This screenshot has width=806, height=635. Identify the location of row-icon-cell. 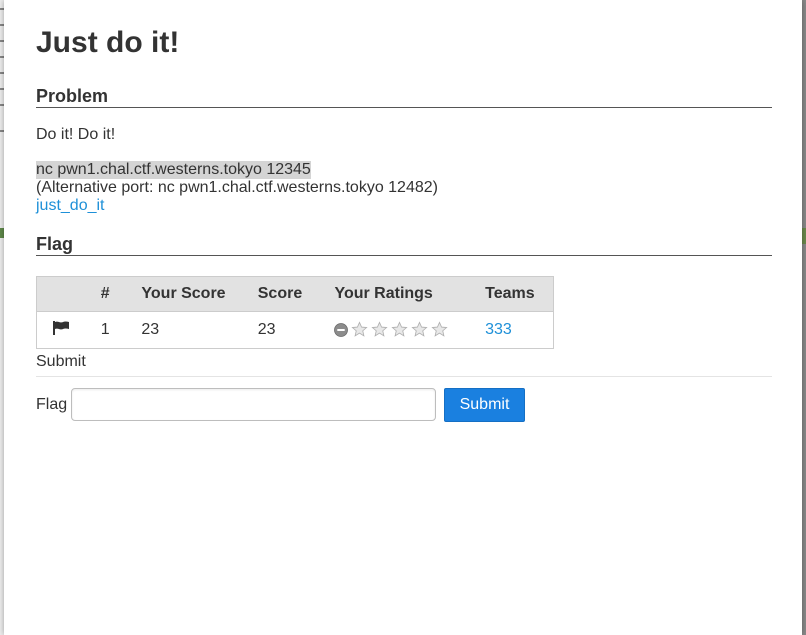
(68, 330).